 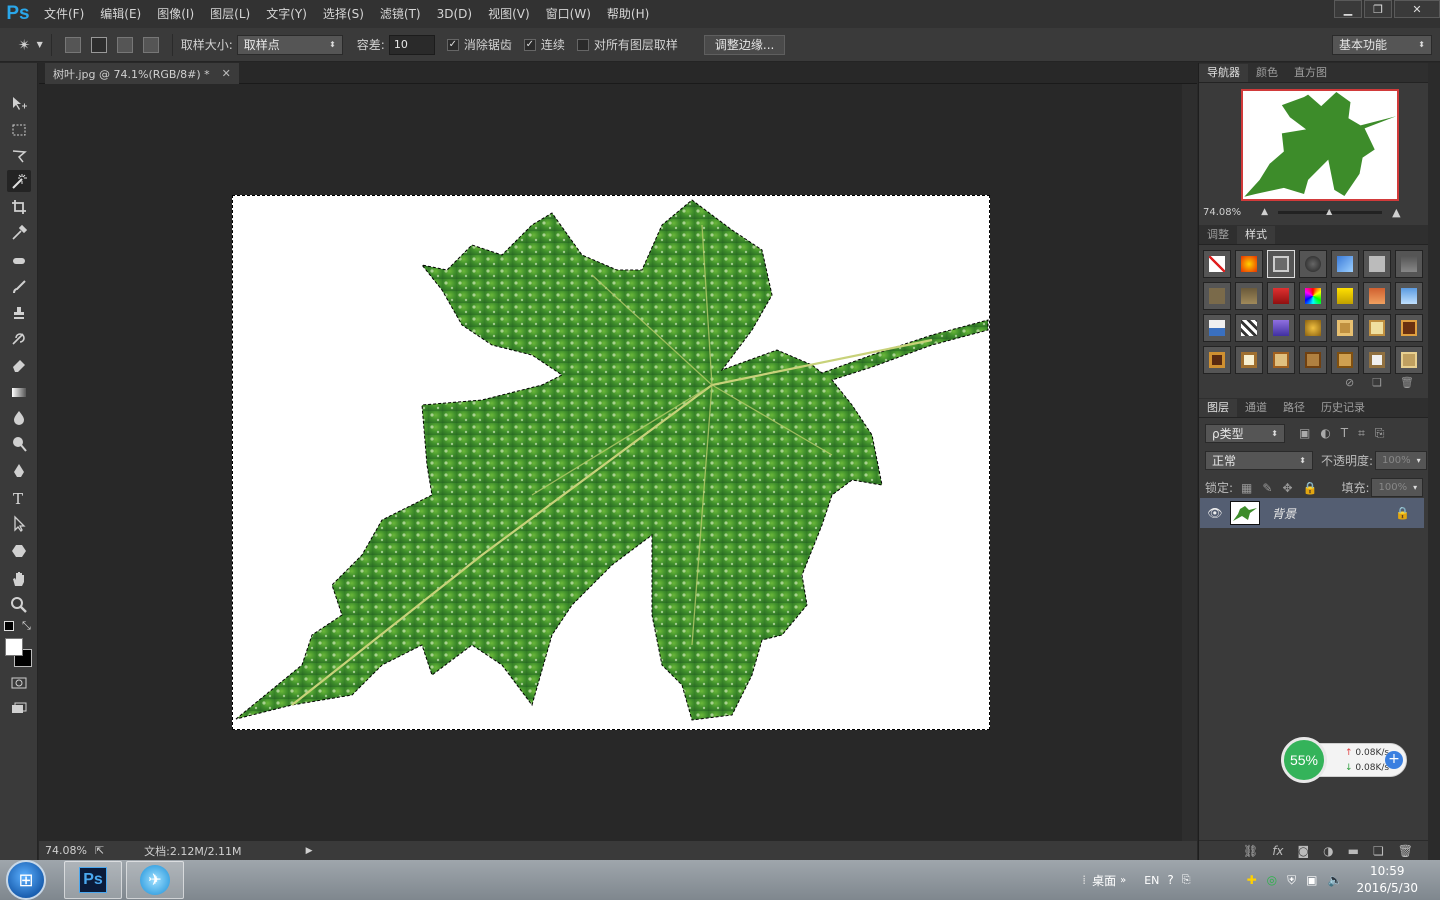 What do you see at coordinates (1222, 212) in the screenshot?
I see `navigator-zoom-value: 74.08%` at bounding box center [1222, 212].